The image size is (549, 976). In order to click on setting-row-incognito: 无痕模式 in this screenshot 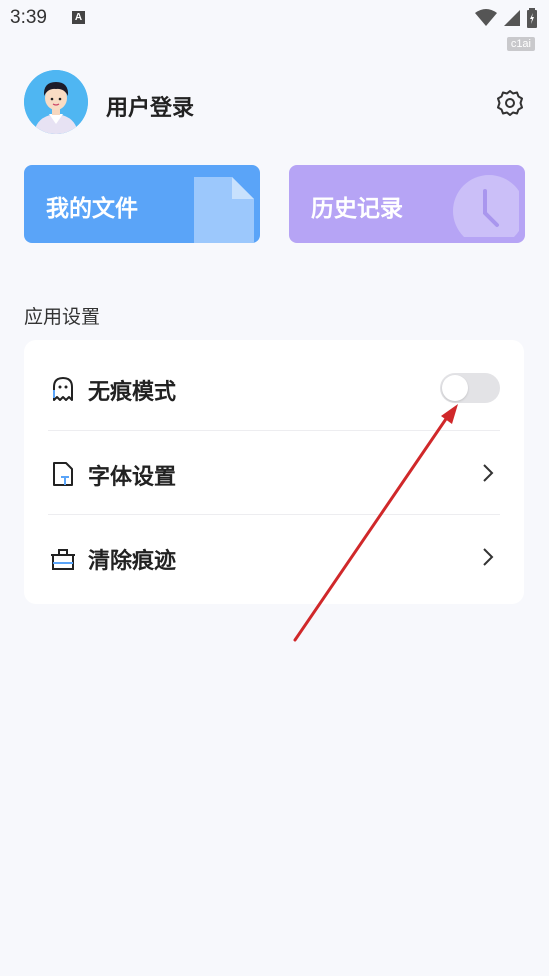, I will do `click(274, 388)`.